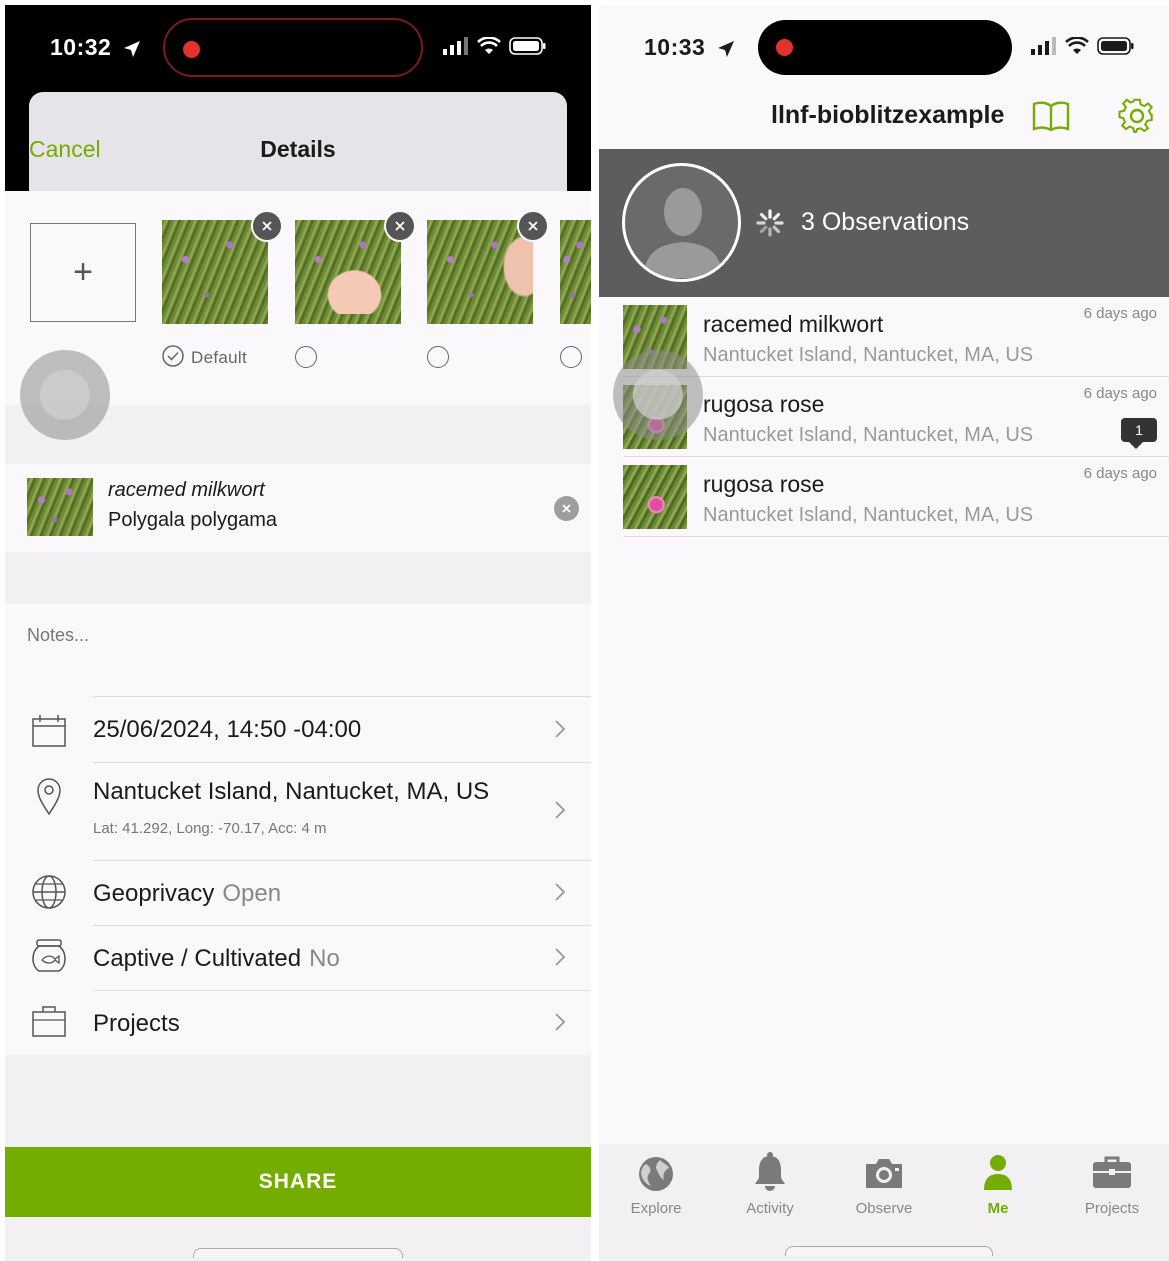 The image size is (1169, 1261). I want to click on observation-count: 3 Observations, so click(885, 222).